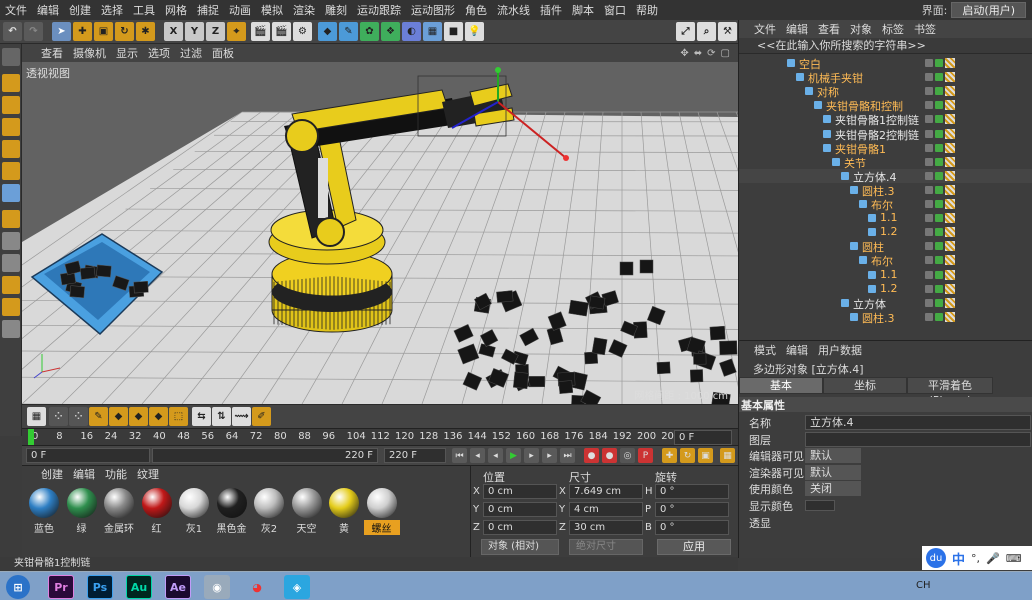 The image size is (1032, 600). Describe the element at coordinates (201, 416) in the screenshot. I see `mirror-icon: ⇆` at that location.